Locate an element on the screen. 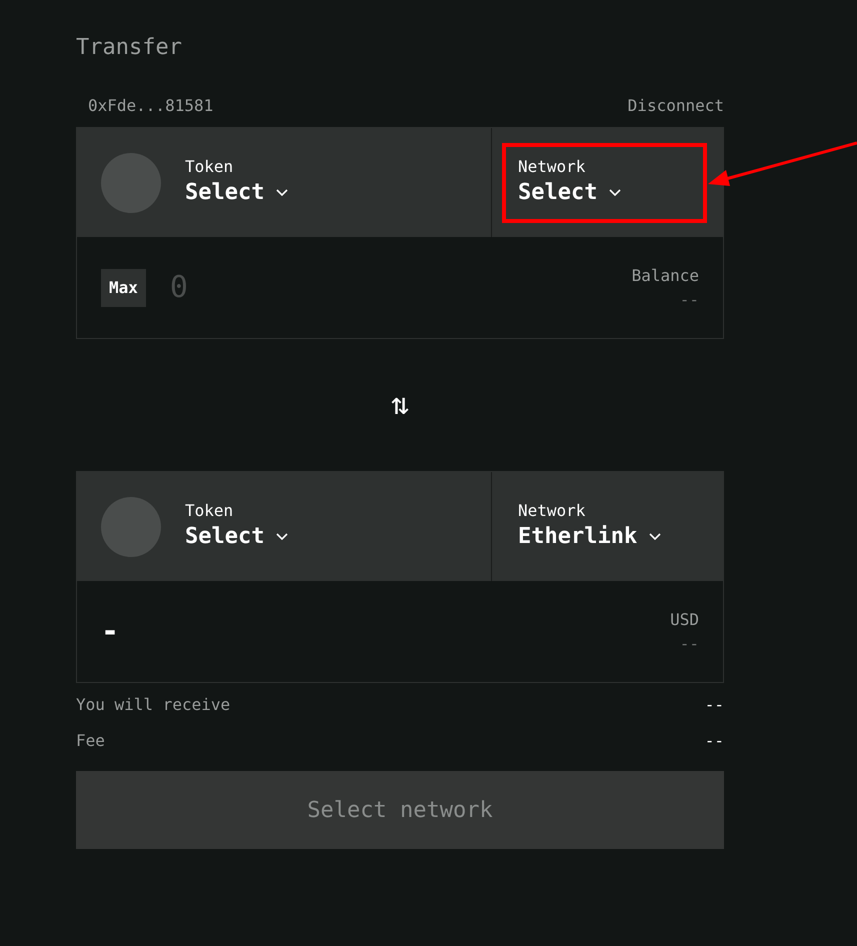 The height and width of the screenshot is (946, 857). summary-label: Fee is located at coordinates (90, 741).